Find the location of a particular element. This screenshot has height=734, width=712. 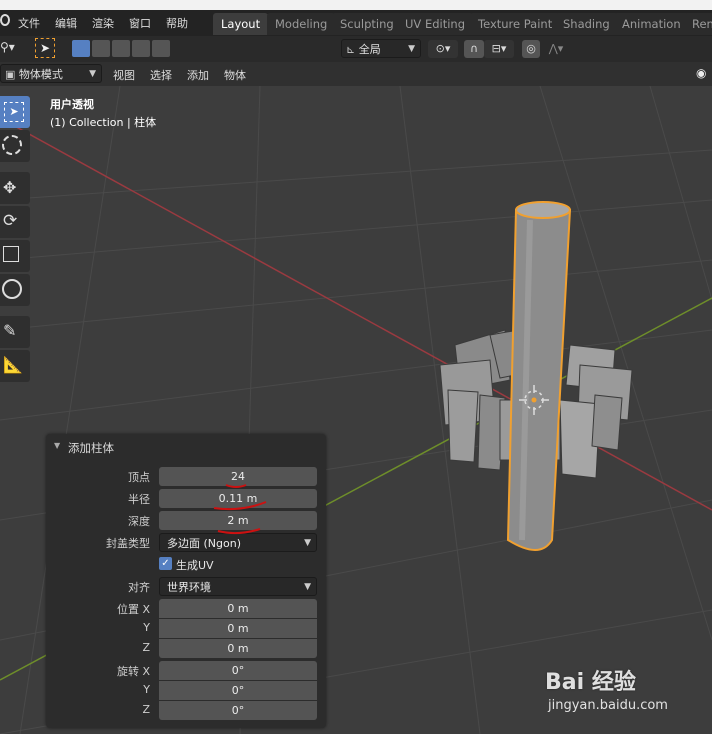

move-tool: ✥ is located at coordinates (15, 188).